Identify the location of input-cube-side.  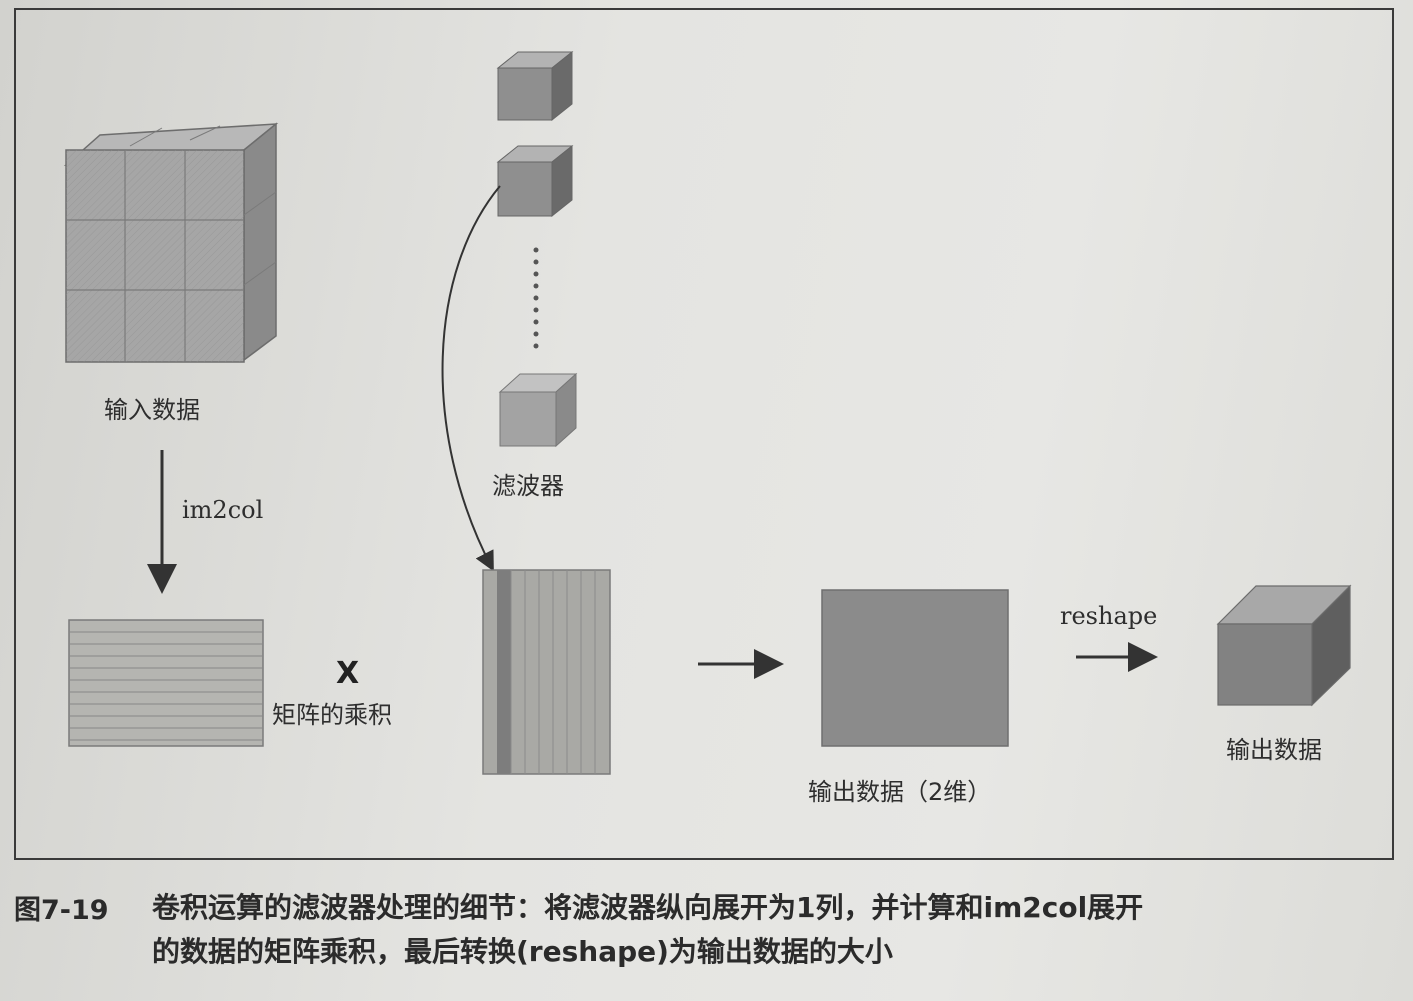
(260, 242).